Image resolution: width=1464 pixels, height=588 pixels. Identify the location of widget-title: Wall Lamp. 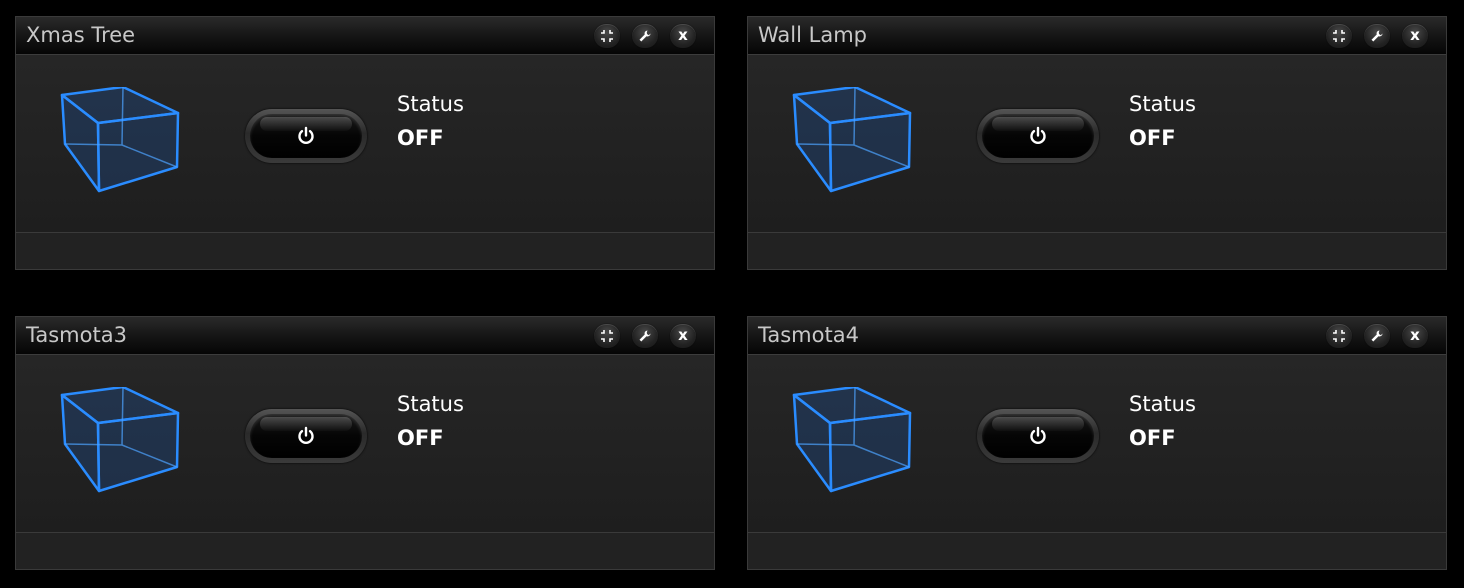
(812, 35).